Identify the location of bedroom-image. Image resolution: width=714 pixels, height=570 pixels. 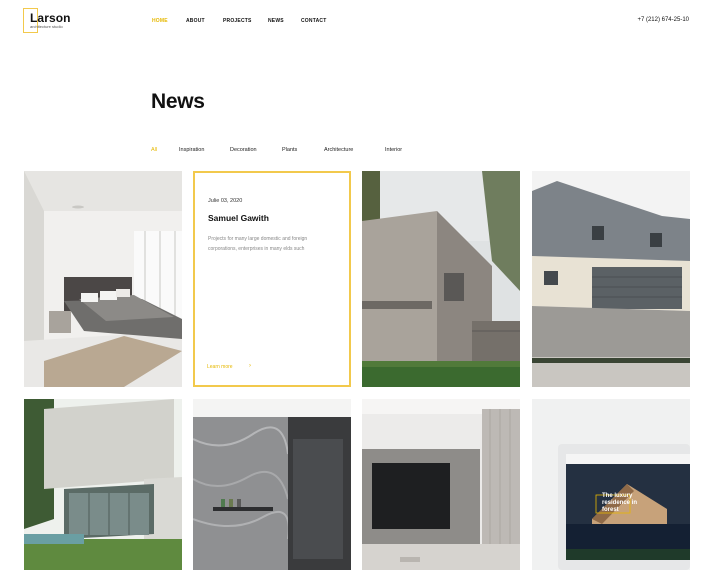
(103, 279).